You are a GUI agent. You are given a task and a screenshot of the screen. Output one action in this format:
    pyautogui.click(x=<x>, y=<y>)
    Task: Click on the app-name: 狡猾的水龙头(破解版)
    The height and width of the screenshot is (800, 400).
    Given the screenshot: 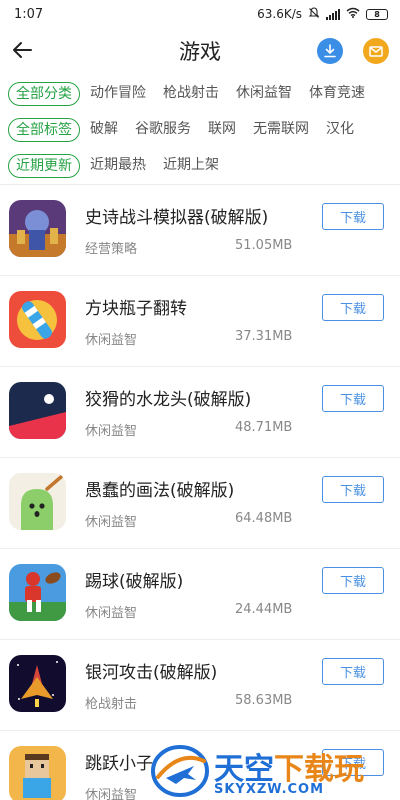 What is the action you would take?
    pyautogui.click(x=168, y=400)
    